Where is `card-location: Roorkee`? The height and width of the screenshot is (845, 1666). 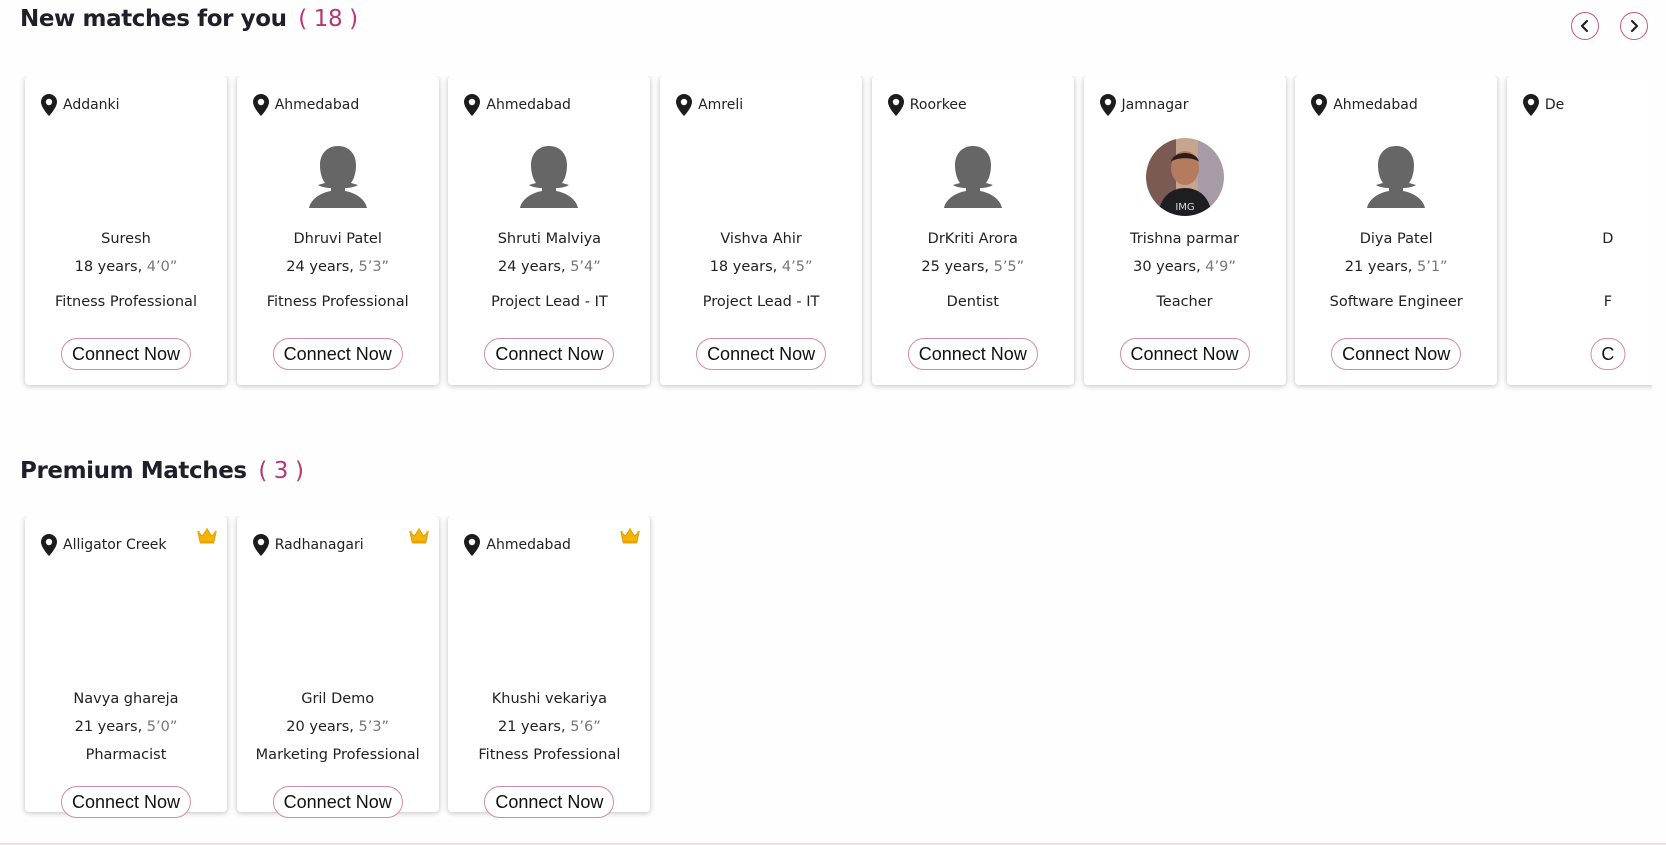 card-location: Roorkee is located at coordinates (927, 105).